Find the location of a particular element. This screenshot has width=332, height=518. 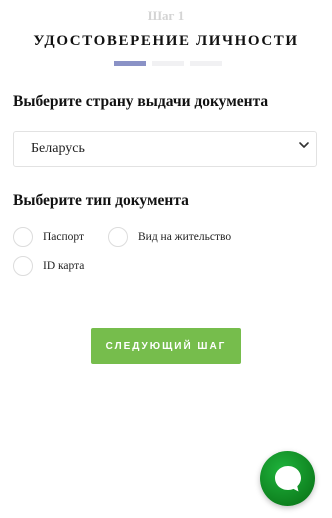

chevron-down-icon is located at coordinates (304, 145).